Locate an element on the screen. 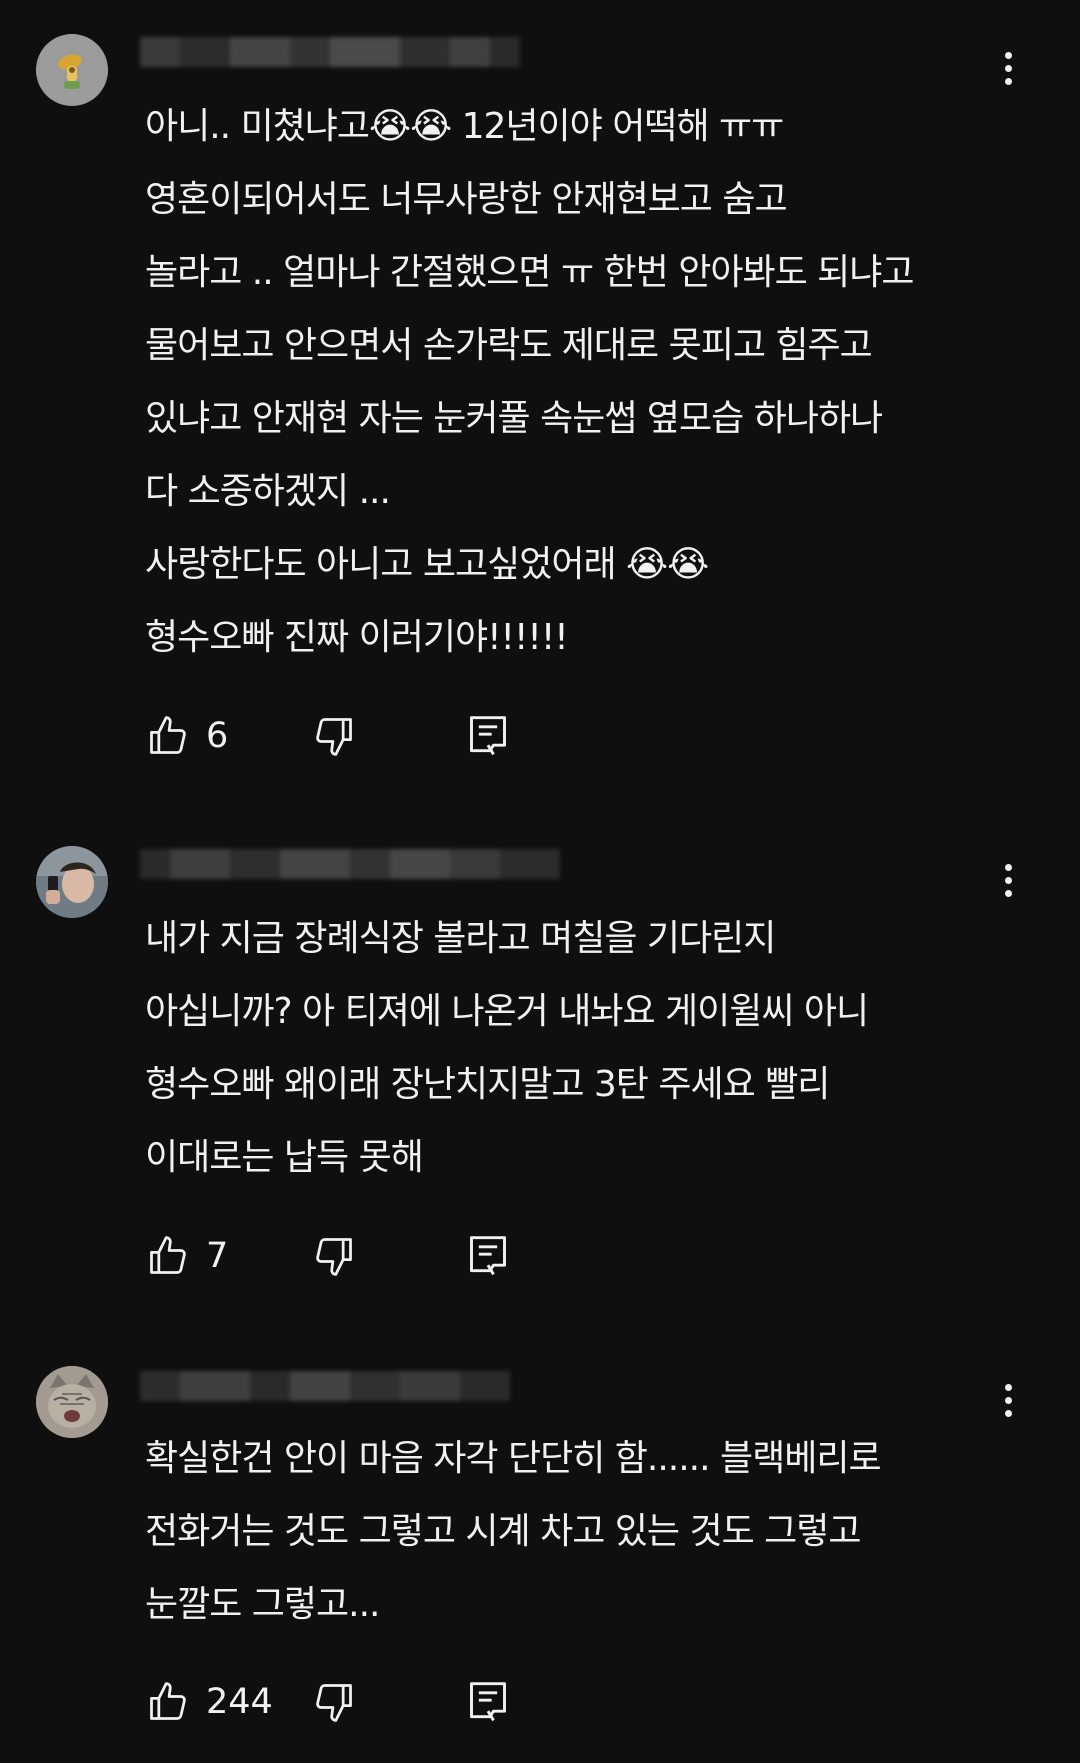 This screenshot has width=1080, height=1763. avatar-selfie-photo is located at coordinates (72, 882).